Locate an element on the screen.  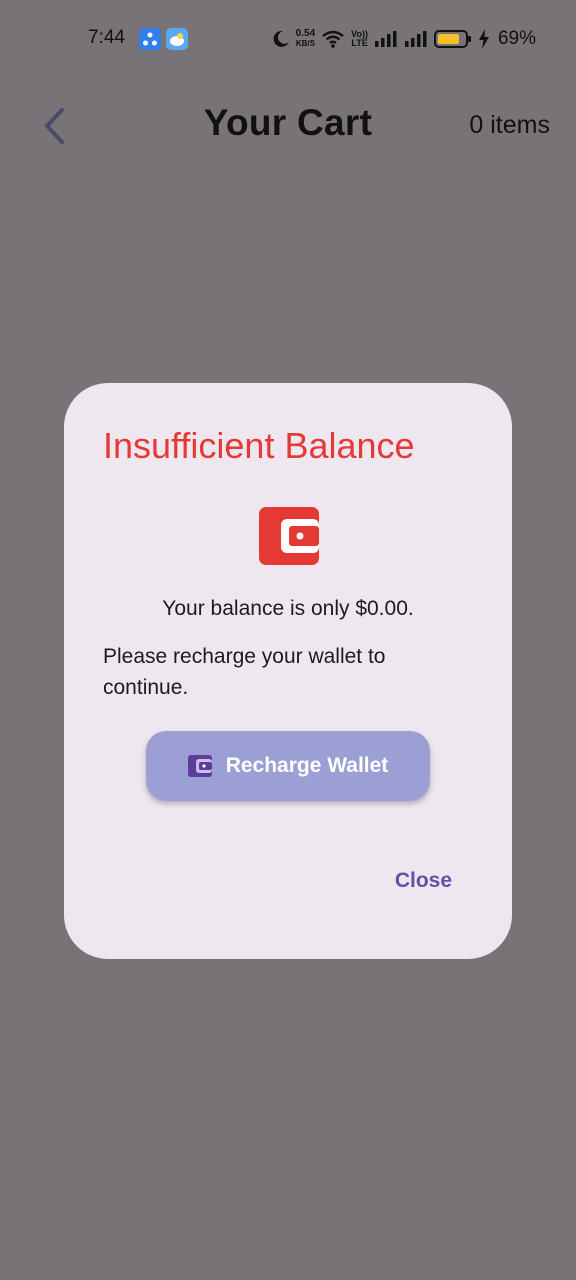
volte-indicator: Vo)) LTE is located at coordinates (359, 38).